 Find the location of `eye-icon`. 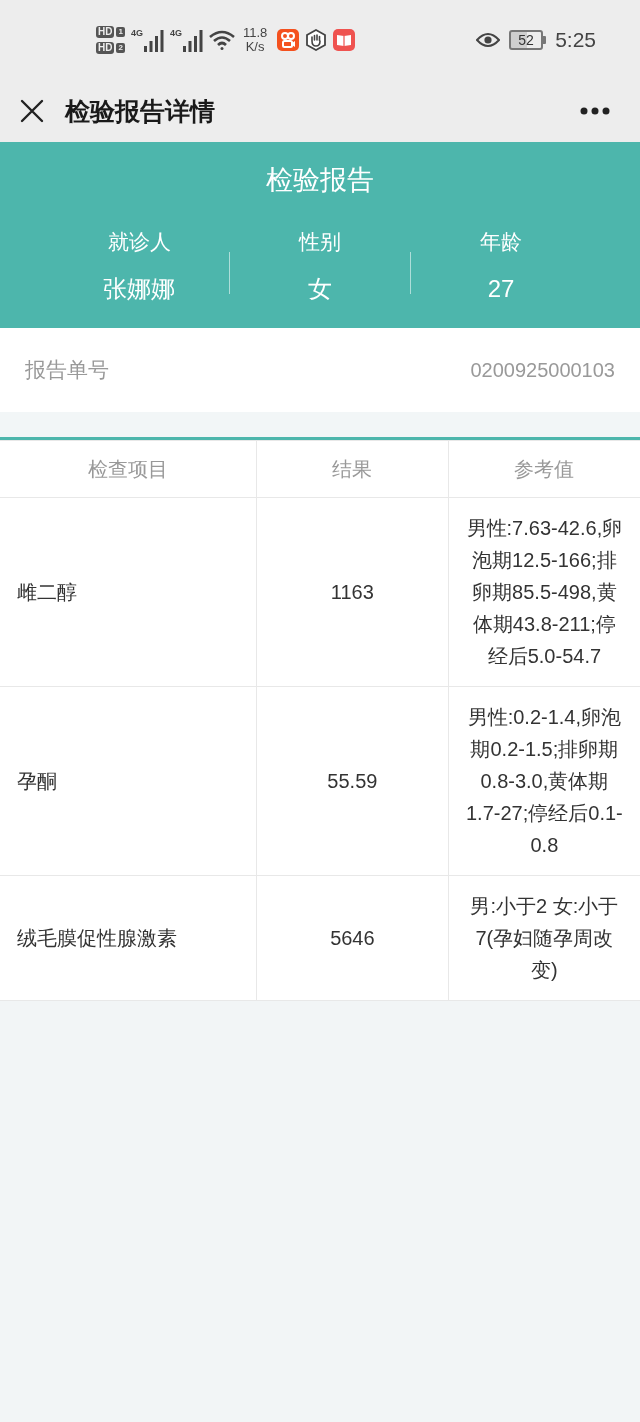

eye-icon is located at coordinates (488, 40).